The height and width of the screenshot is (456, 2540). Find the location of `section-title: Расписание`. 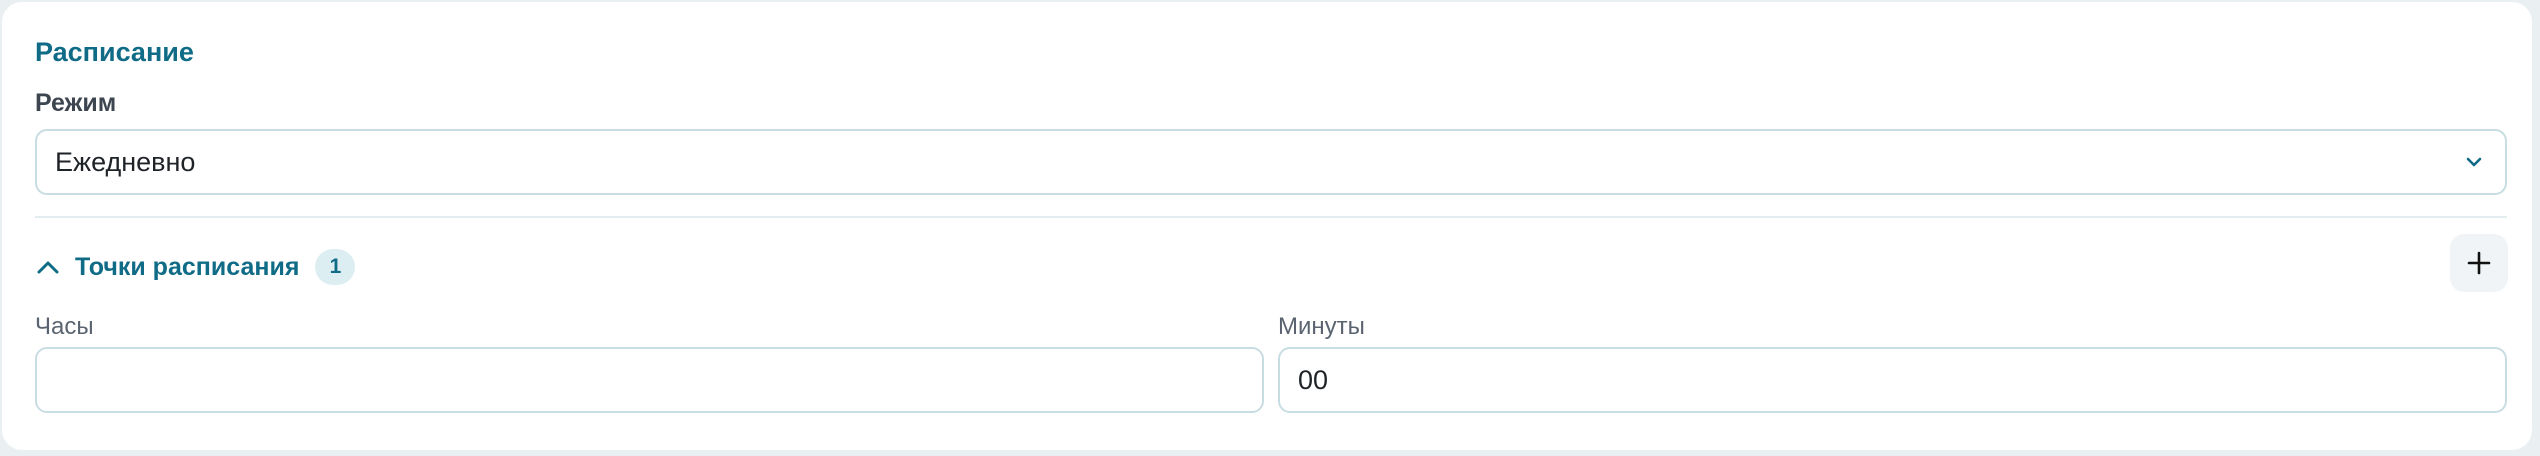

section-title: Расписание is located at coordinates (114, 52).